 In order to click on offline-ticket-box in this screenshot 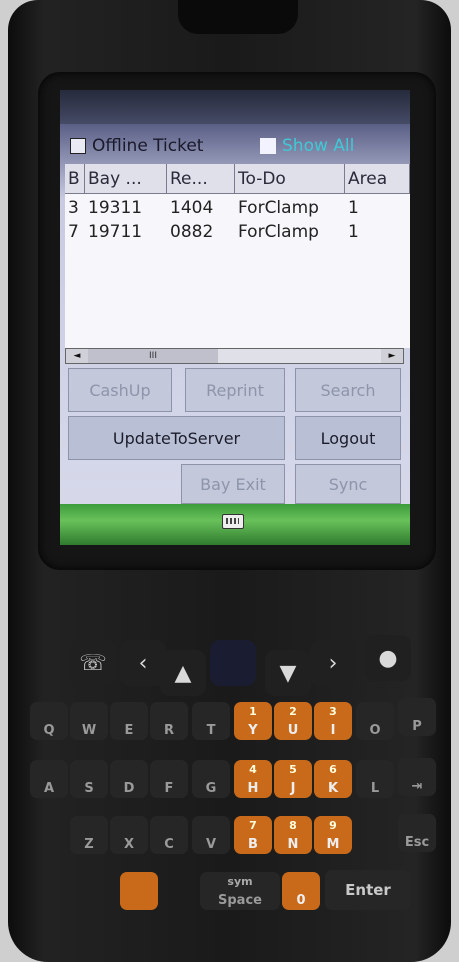, I will do `click(78, 146)`.